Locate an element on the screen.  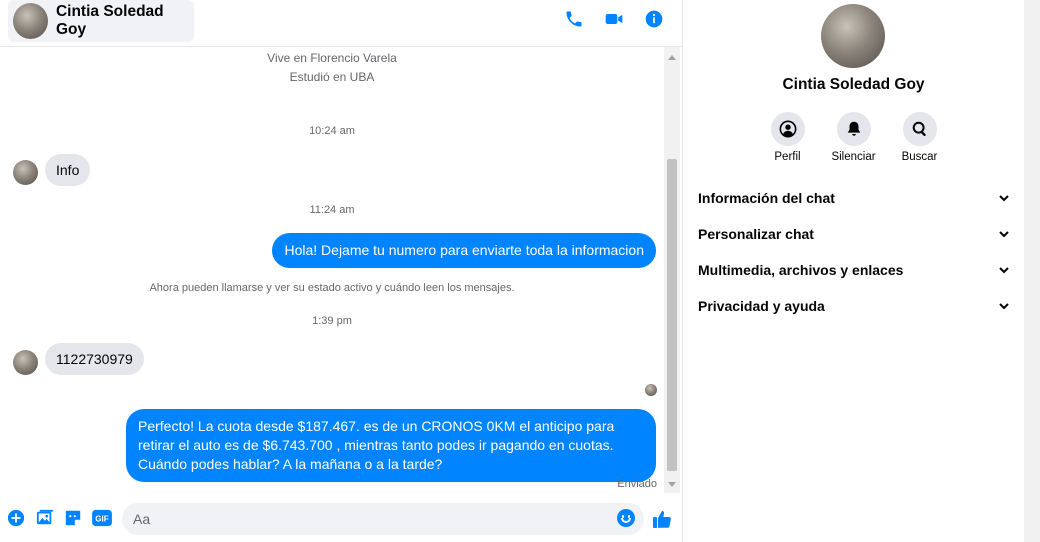
plus-circle-icon is located at coordinates (16, 518).